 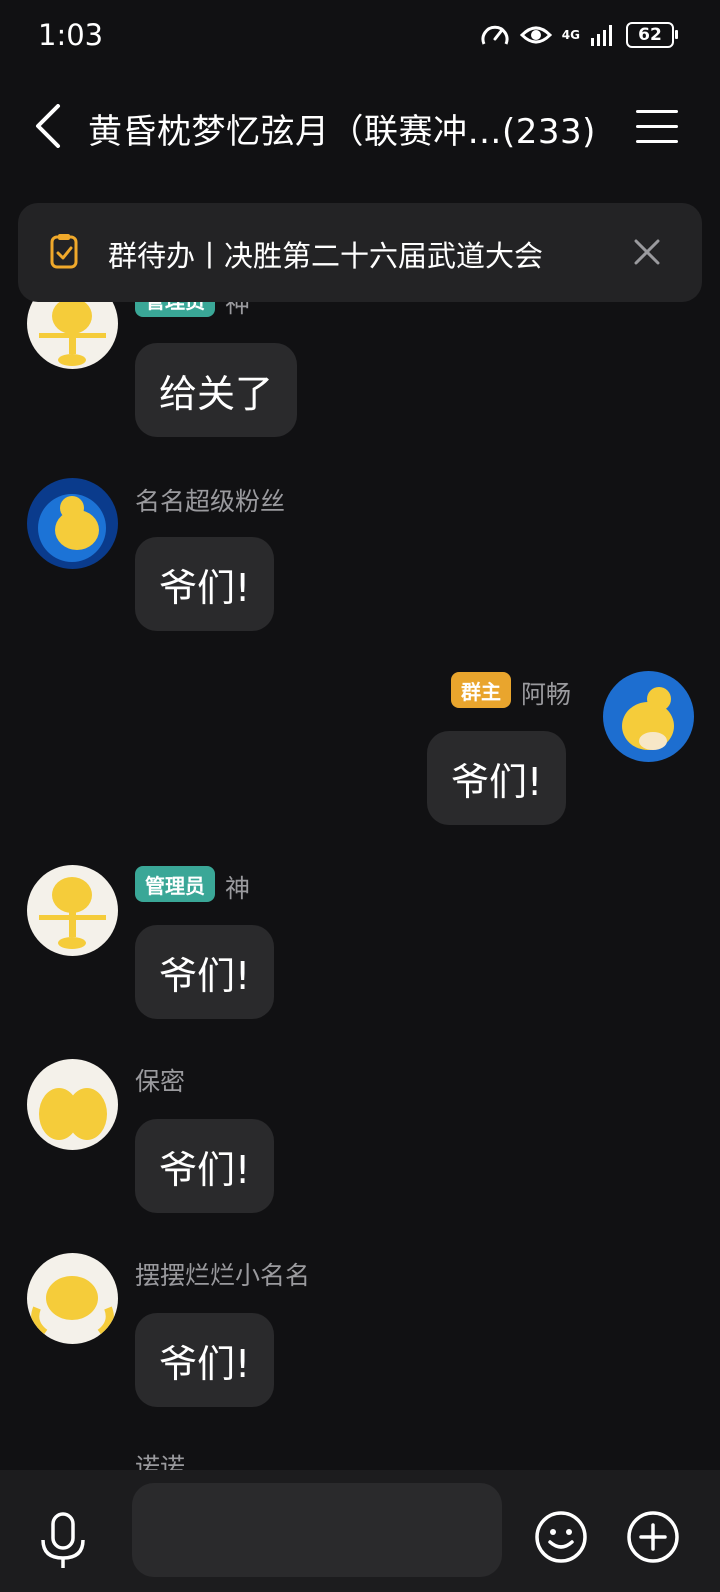 I want to click on status-icons: 4G 62, so click(x=579, y=35).